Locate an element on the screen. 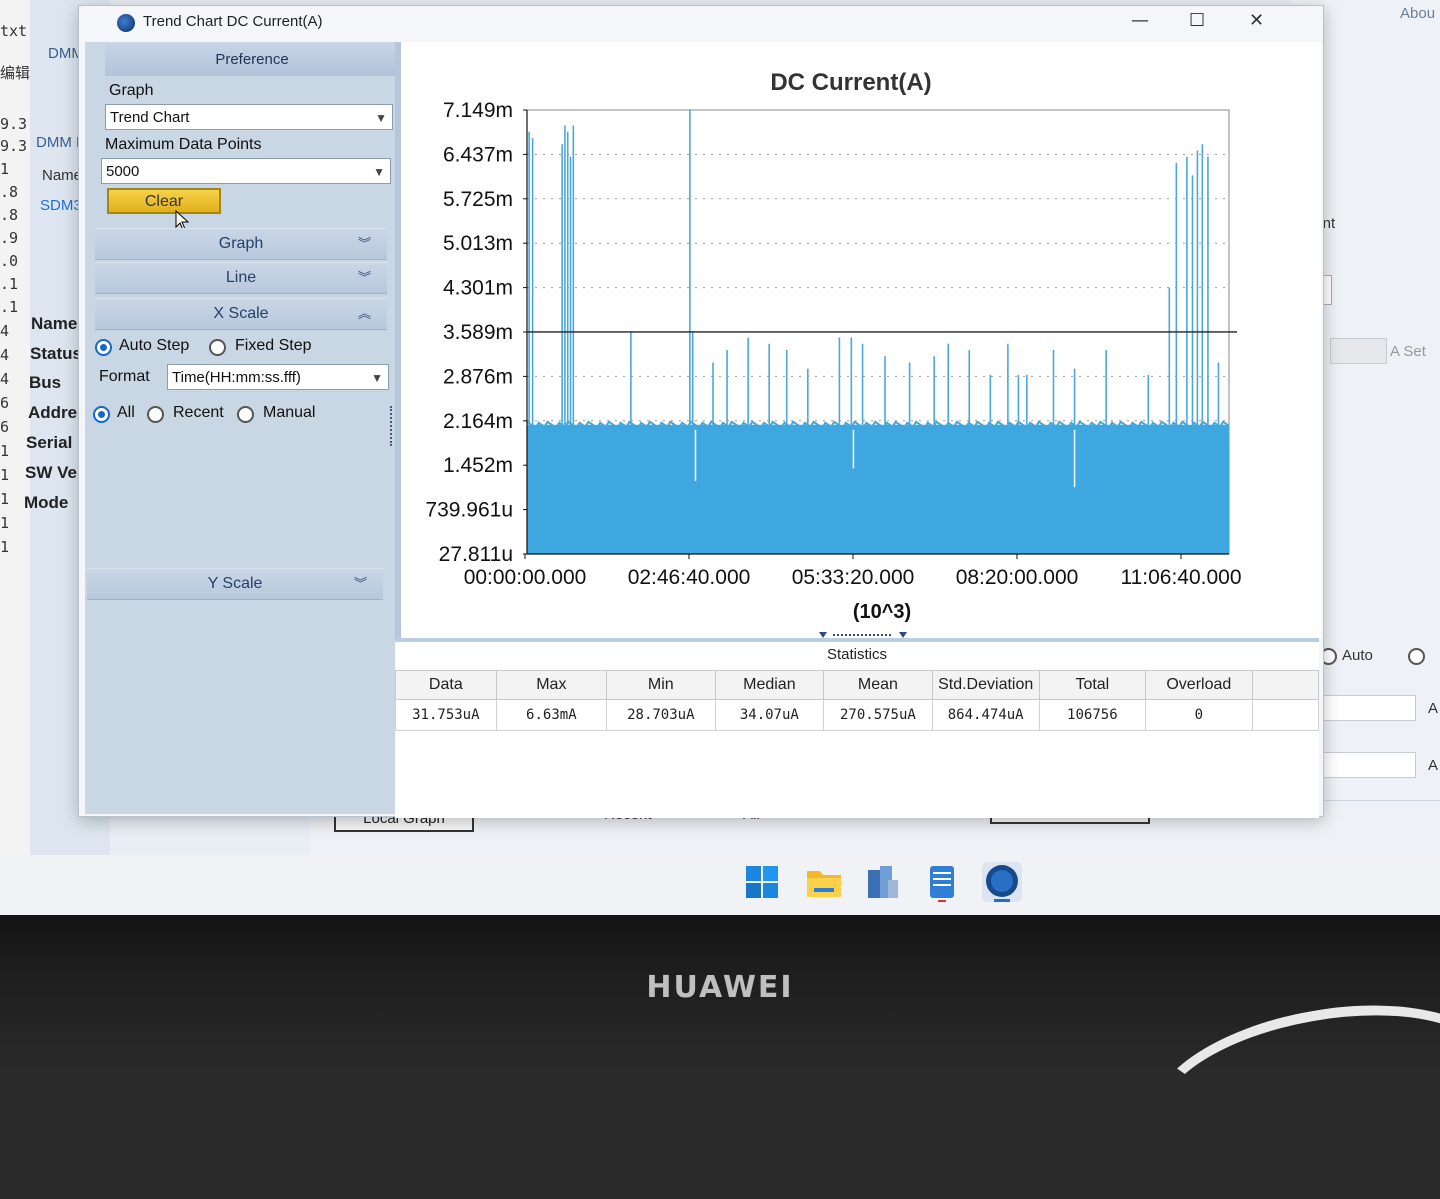 The width and height of the screenshot is (1440, 1199). close-icon: ✕ is located at coordinates (1256, 20).